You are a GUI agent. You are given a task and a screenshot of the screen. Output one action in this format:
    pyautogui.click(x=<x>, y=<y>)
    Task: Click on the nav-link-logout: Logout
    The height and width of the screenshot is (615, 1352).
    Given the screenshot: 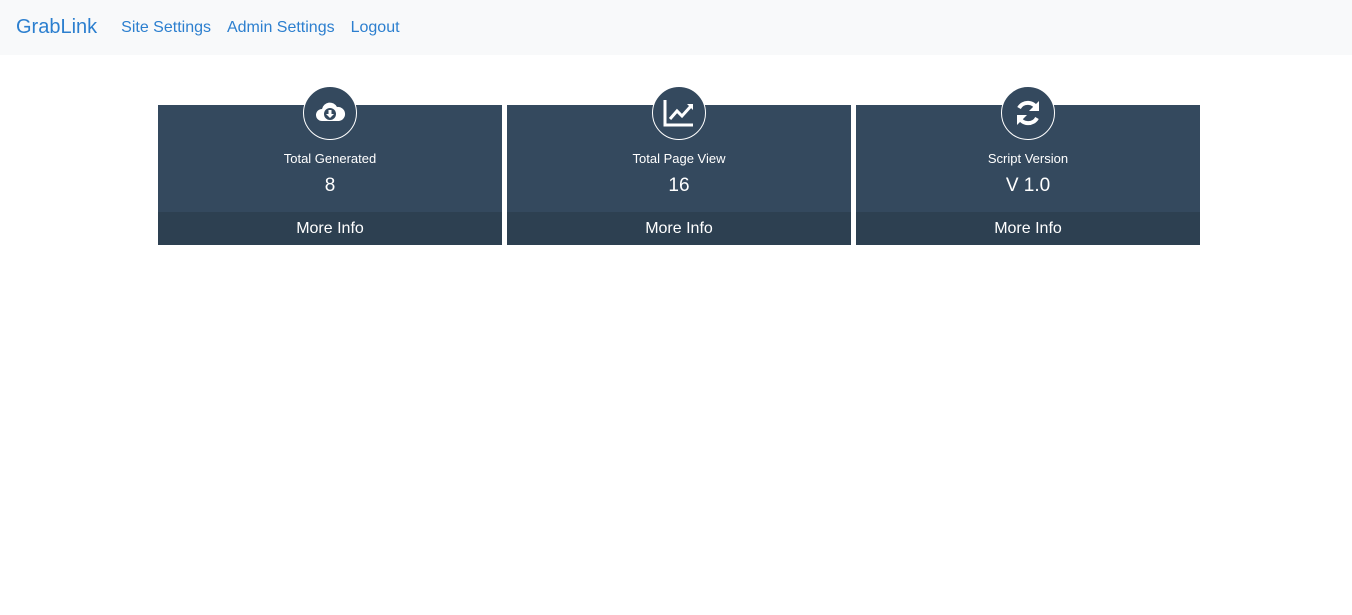 What is the action you would take?
    pyautogui.click(x=375, y=28)
    